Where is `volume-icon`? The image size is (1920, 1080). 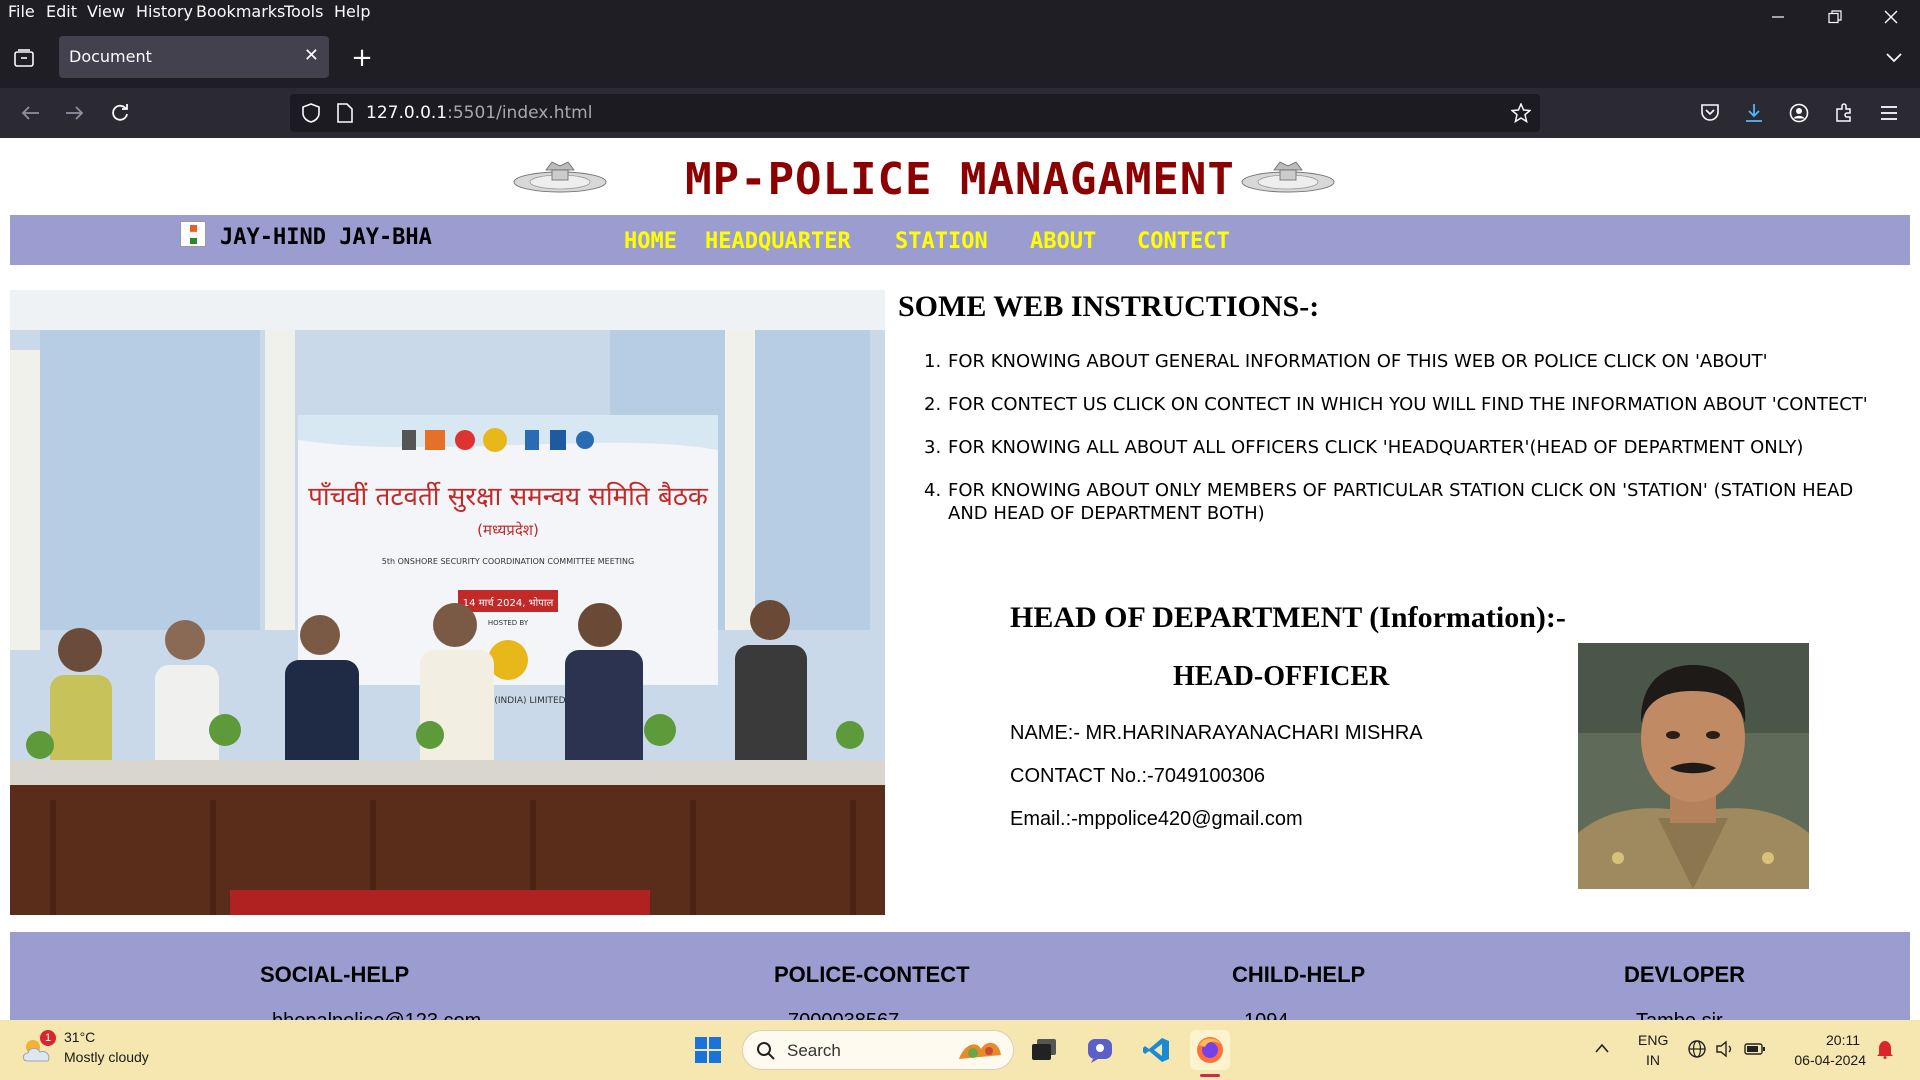
volume-icon is located at coordinates (1725, 1049).